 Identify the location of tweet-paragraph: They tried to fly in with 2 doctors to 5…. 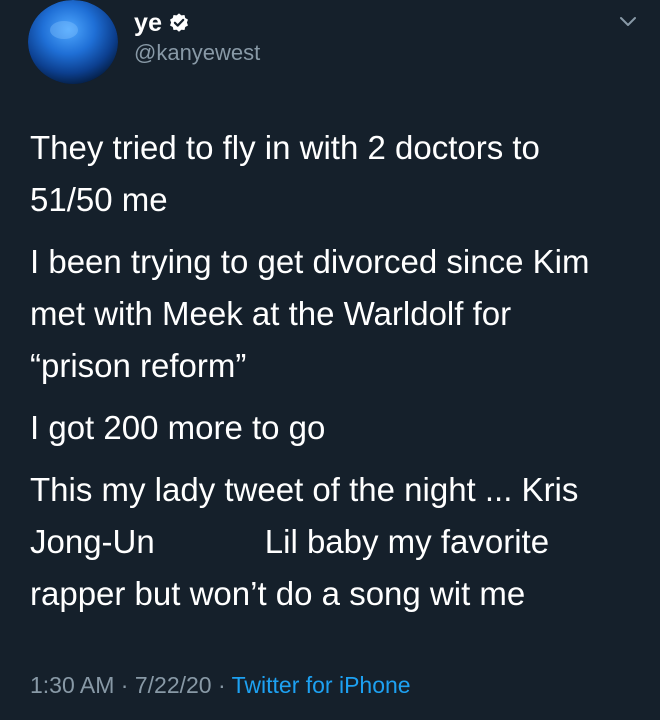
(285, 173).